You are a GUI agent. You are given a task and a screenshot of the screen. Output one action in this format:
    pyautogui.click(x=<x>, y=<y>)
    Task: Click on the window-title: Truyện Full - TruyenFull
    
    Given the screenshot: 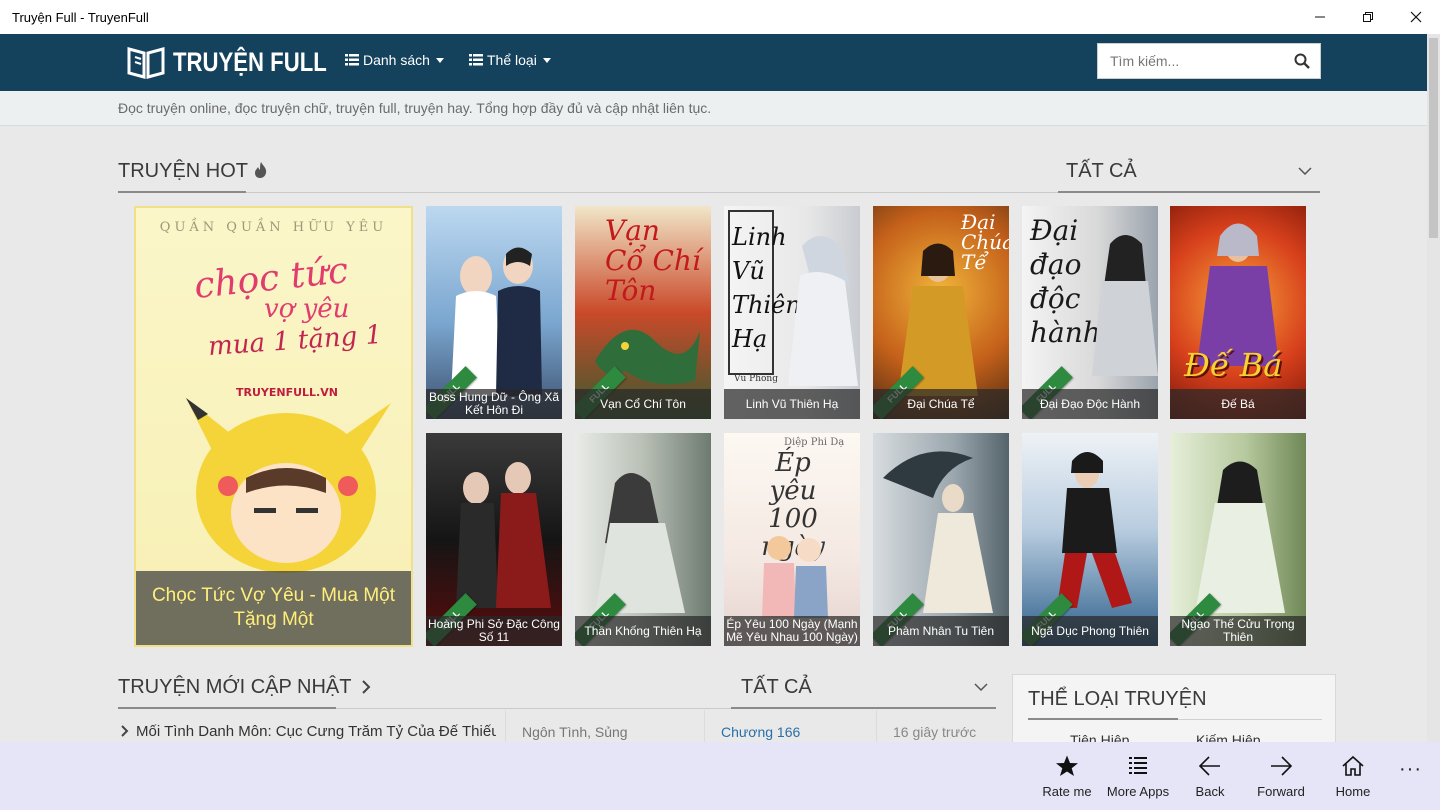 What is the action you would take?
    pyautogui.click(x=80, y=17)
    